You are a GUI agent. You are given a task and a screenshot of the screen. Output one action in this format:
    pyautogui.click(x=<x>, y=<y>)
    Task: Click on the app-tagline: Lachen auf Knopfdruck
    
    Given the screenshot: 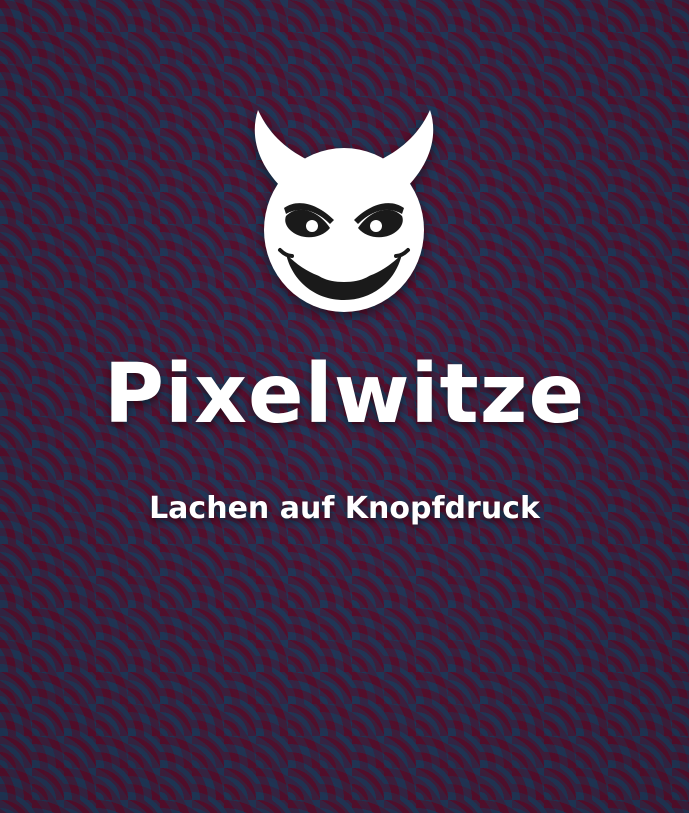 What is the action you would take?
    pyautogui.click(x=344, y=508)
    